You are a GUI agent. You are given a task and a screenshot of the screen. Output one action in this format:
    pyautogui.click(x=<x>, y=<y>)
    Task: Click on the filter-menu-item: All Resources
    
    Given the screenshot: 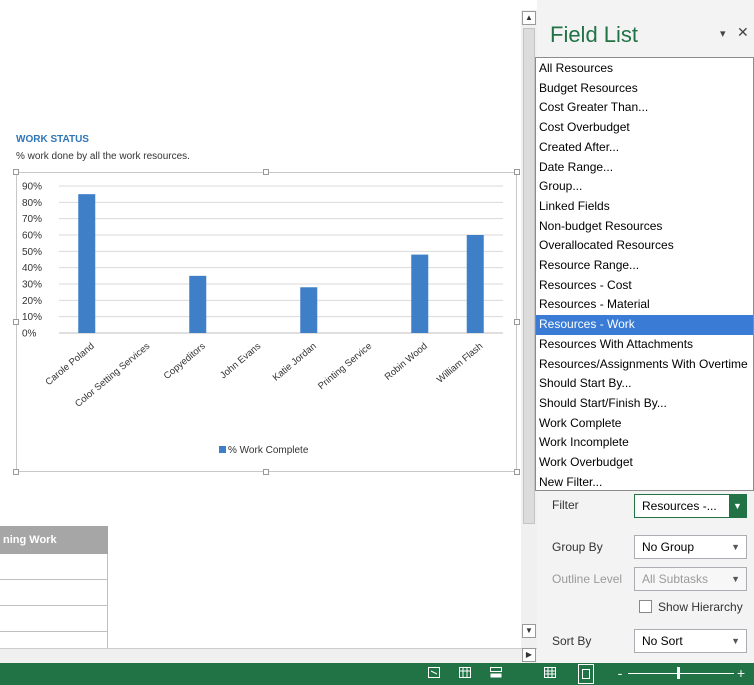 What is the action you would take?
    pyautogui.click(x=644, y=69)
    